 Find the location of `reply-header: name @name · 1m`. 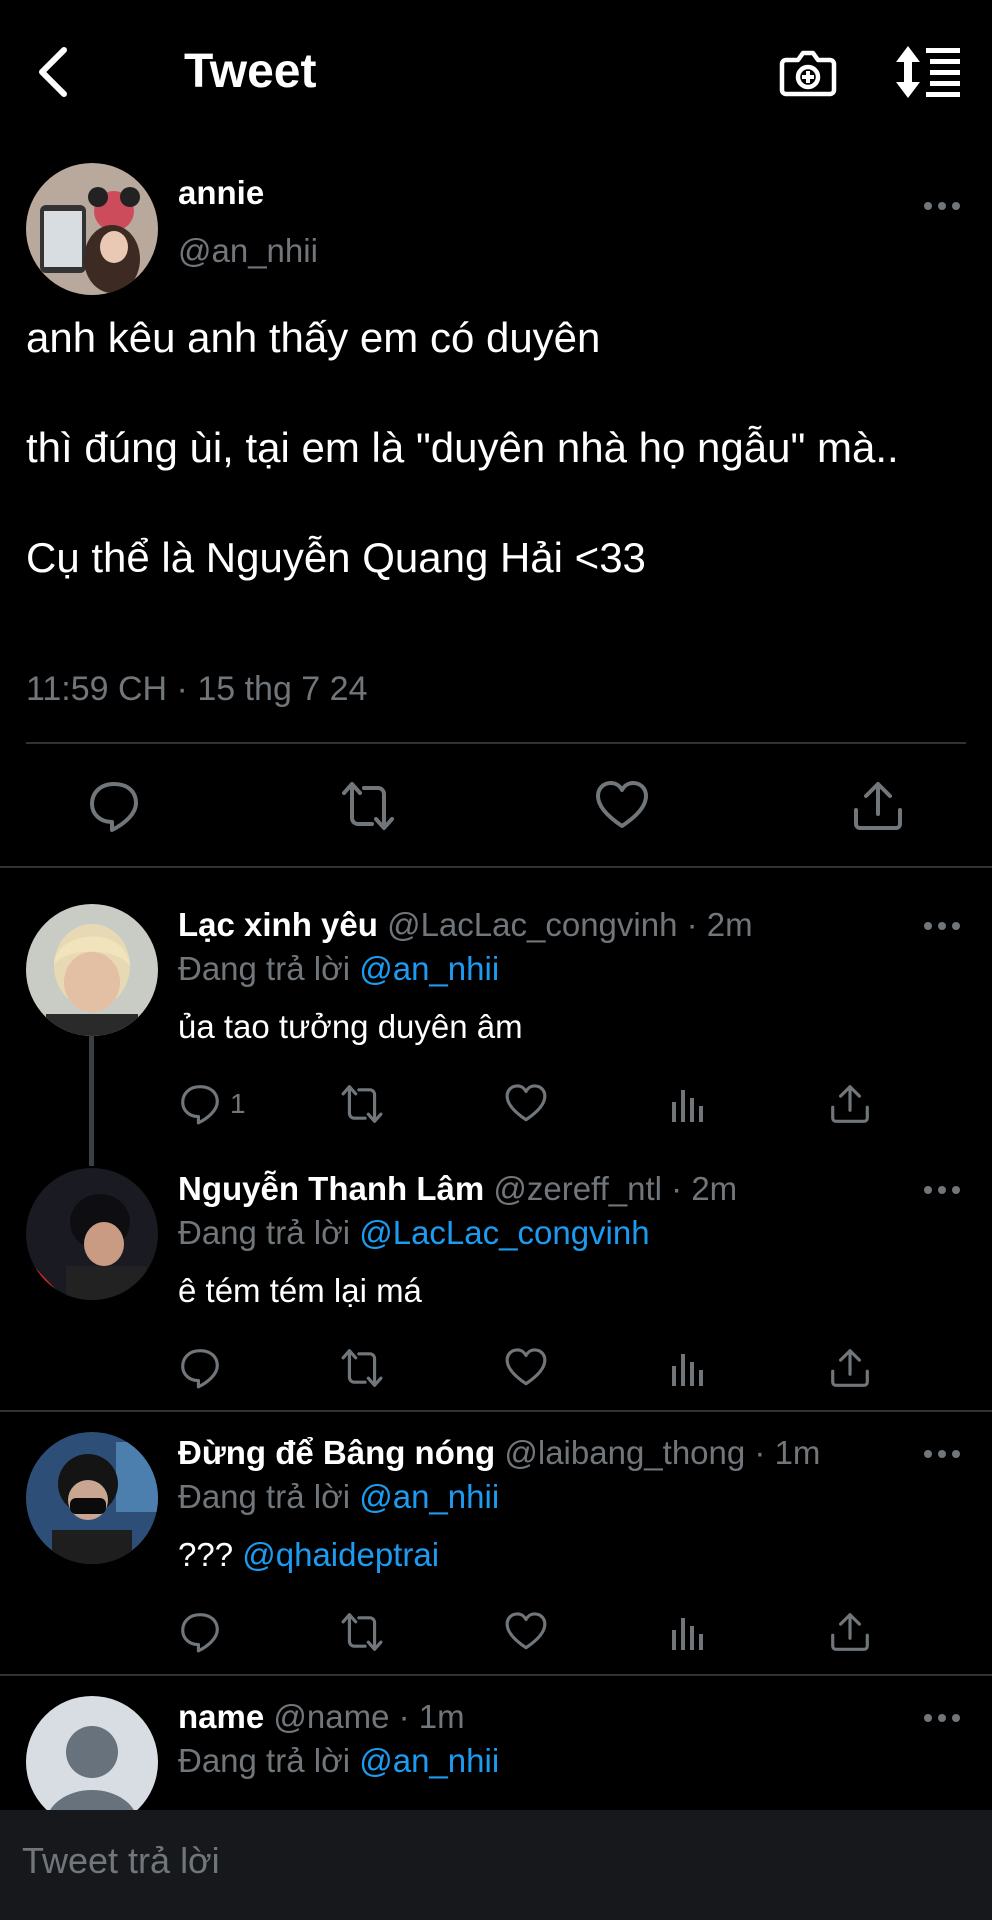

reply-header: name @name · 1m is located at coordinates (321, 1717).